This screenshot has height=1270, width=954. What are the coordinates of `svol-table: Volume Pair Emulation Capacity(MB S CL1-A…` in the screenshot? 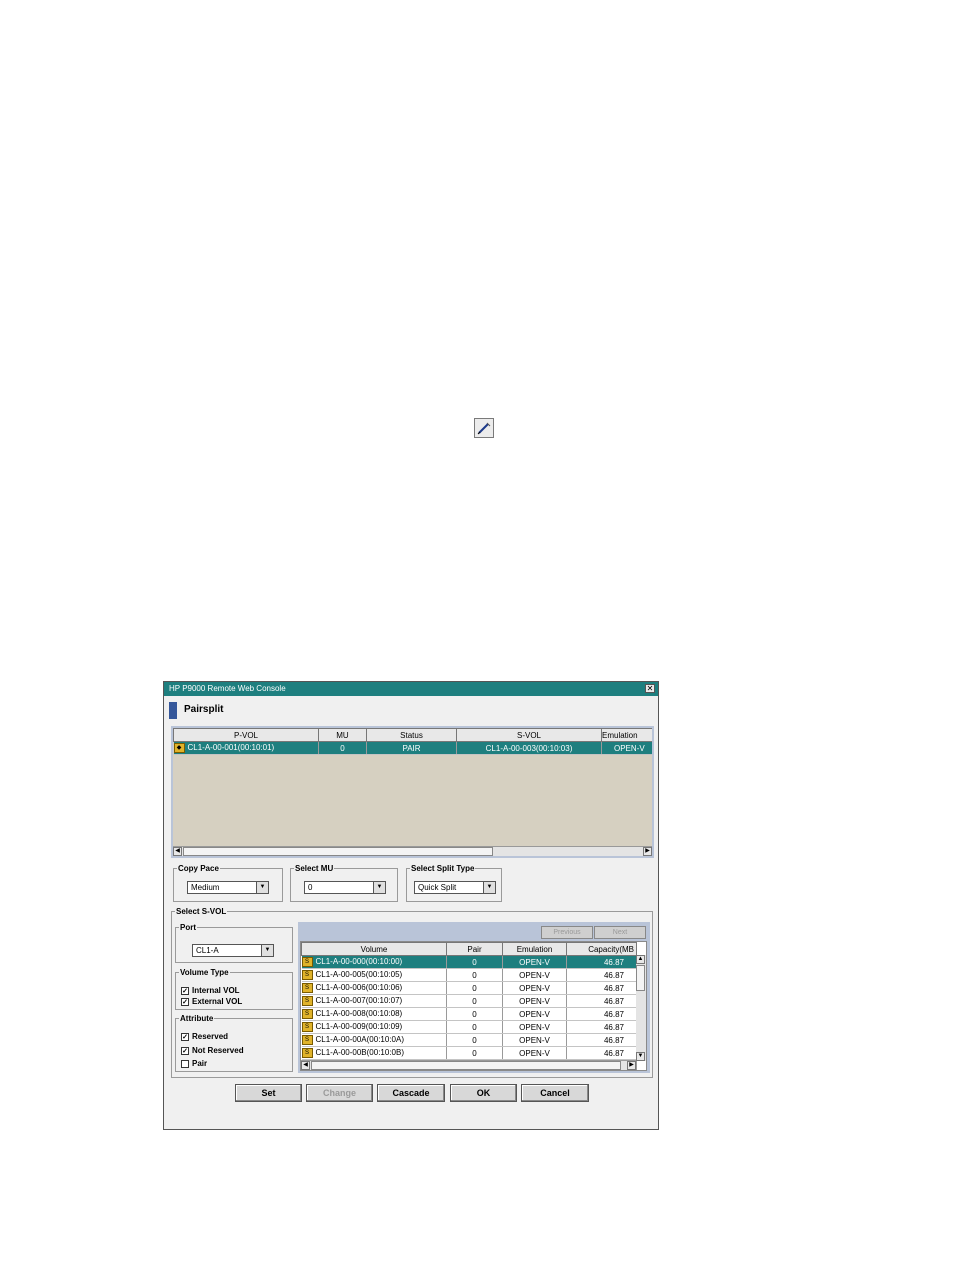 It's located at (473, 1006).